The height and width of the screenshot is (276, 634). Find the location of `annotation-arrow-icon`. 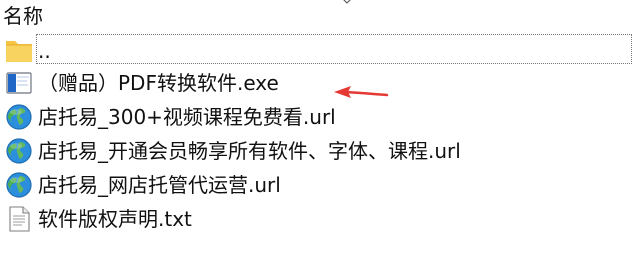

annotation-arrow-icon is located at coordinates (361, 92).